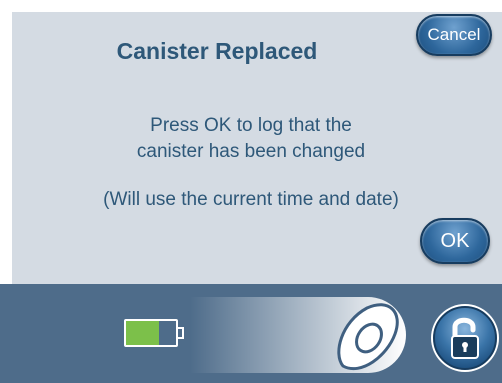  What do you see at coordinates (455, 241) in the screenshot?
I see `ok-button: OK` at bounding box center [455, 241].